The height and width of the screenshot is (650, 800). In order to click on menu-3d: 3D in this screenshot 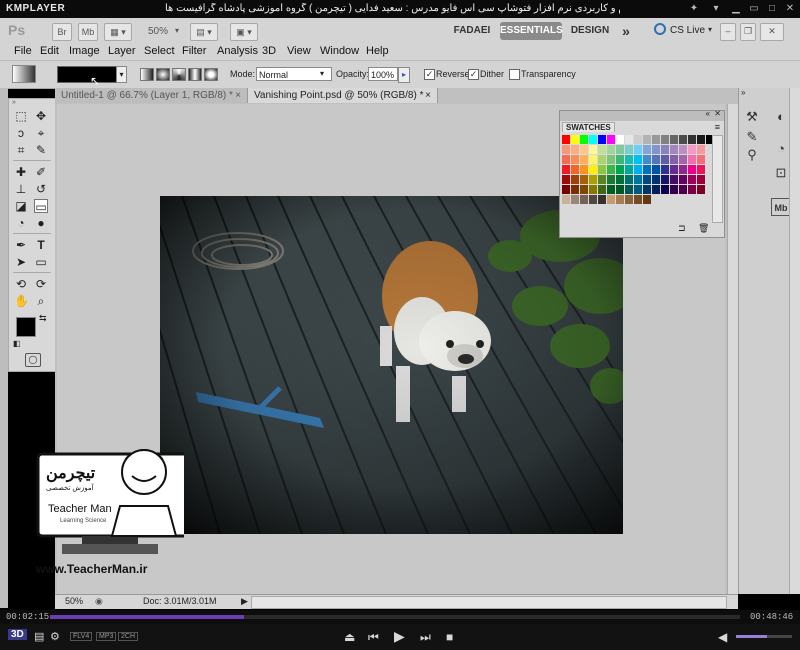, I will do `click(269, 51)`.